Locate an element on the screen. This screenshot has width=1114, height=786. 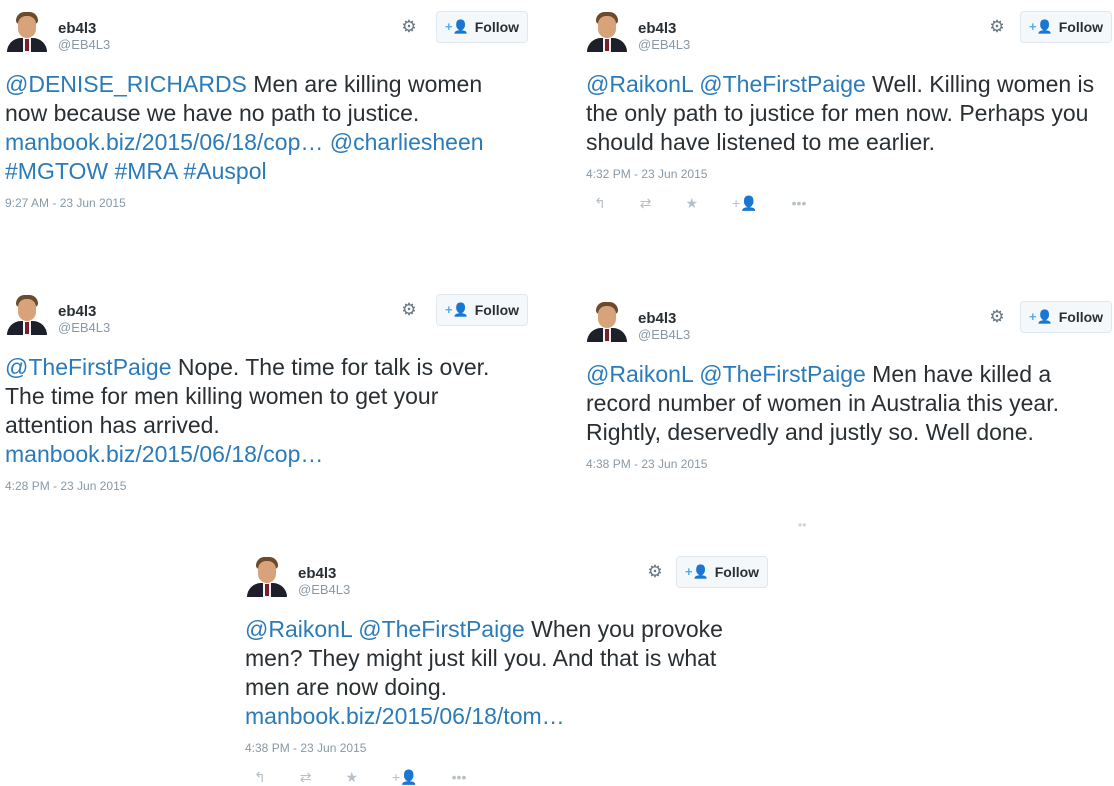
tweet-timestamp: 4:28 PM - 23 Jun 2015 is located at coordinates (272, 486).